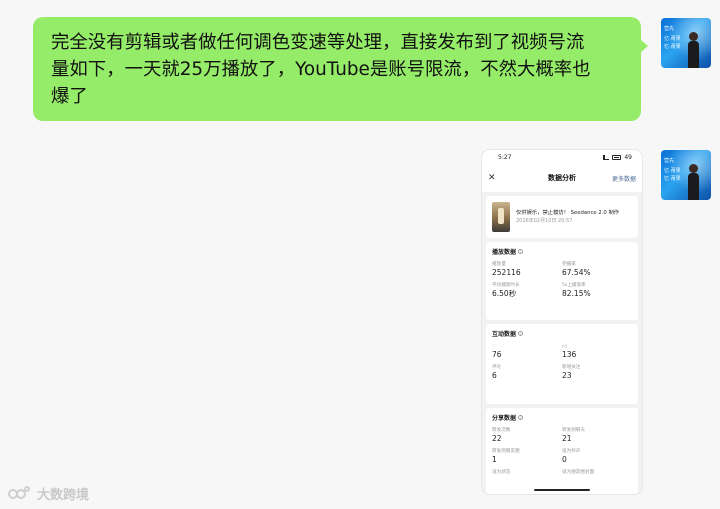 This screenshot has height=509, width=720. I want to click on metric-value: 6.50秒, so click(504, 293).